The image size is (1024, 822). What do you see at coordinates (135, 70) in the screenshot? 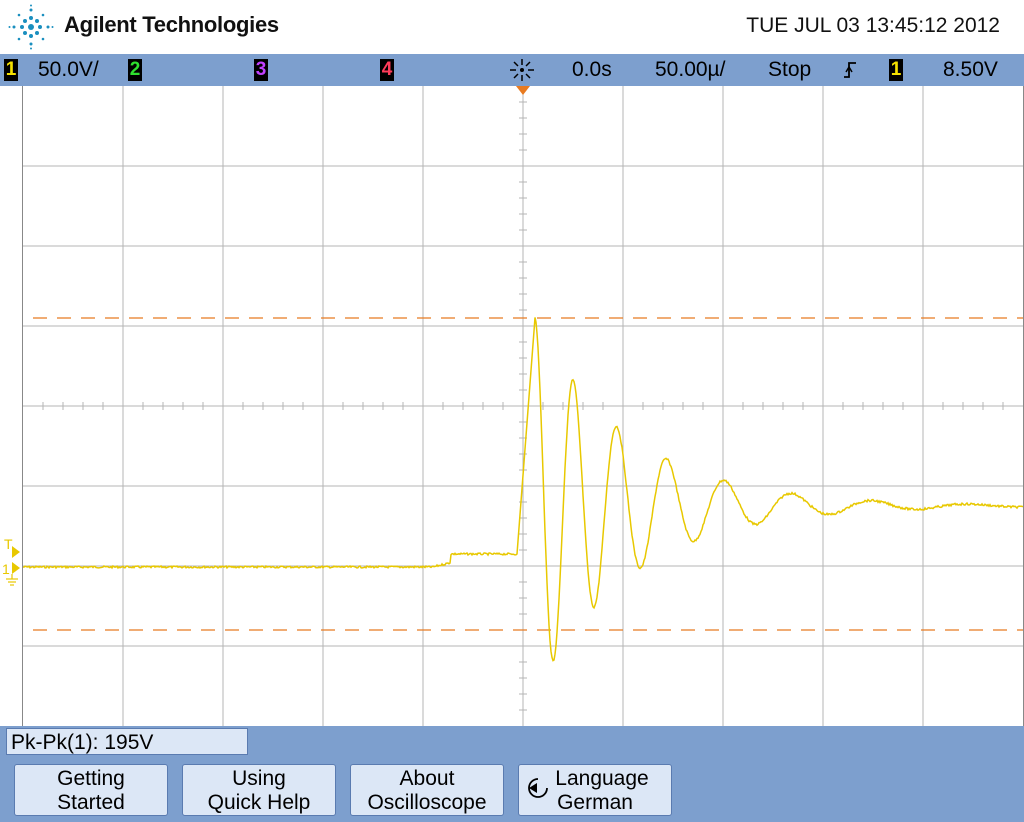
I see `channel-2-indicator: 2` at bounding box center [135, 70].